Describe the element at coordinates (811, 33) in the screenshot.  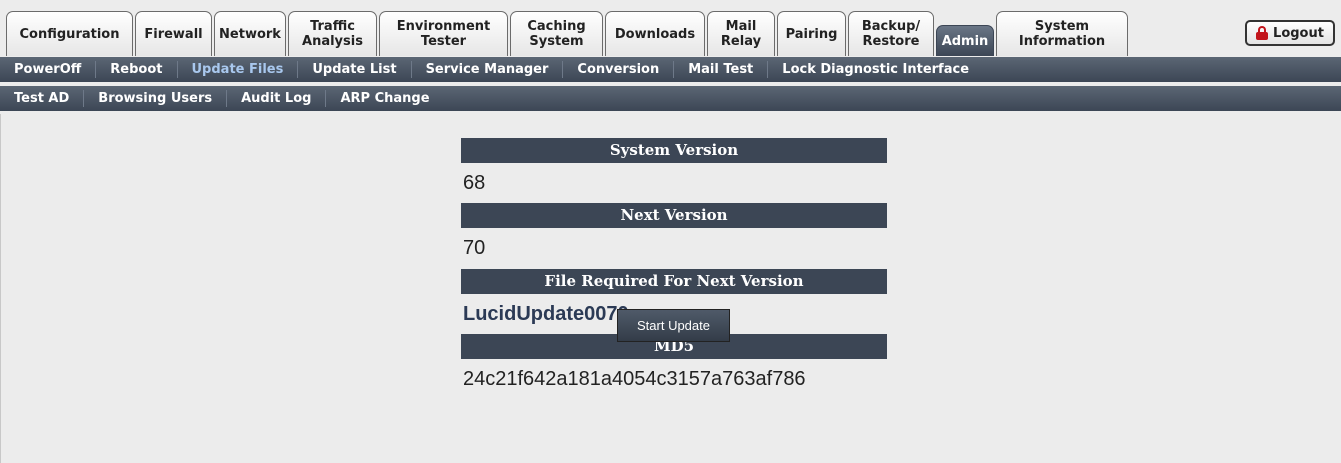
I see `tab-pairing: Pairing` at that location.